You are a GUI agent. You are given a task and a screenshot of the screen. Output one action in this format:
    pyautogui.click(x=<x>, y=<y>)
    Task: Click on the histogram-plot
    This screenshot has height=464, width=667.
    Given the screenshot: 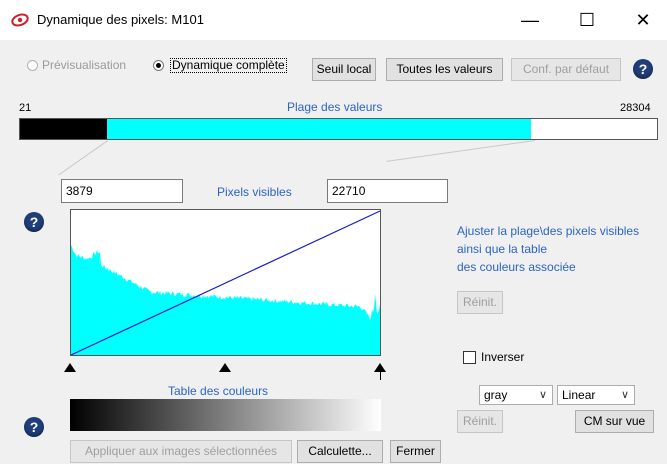 What is the action you would take?
    pyautogui.click(x=225, y=282)
    